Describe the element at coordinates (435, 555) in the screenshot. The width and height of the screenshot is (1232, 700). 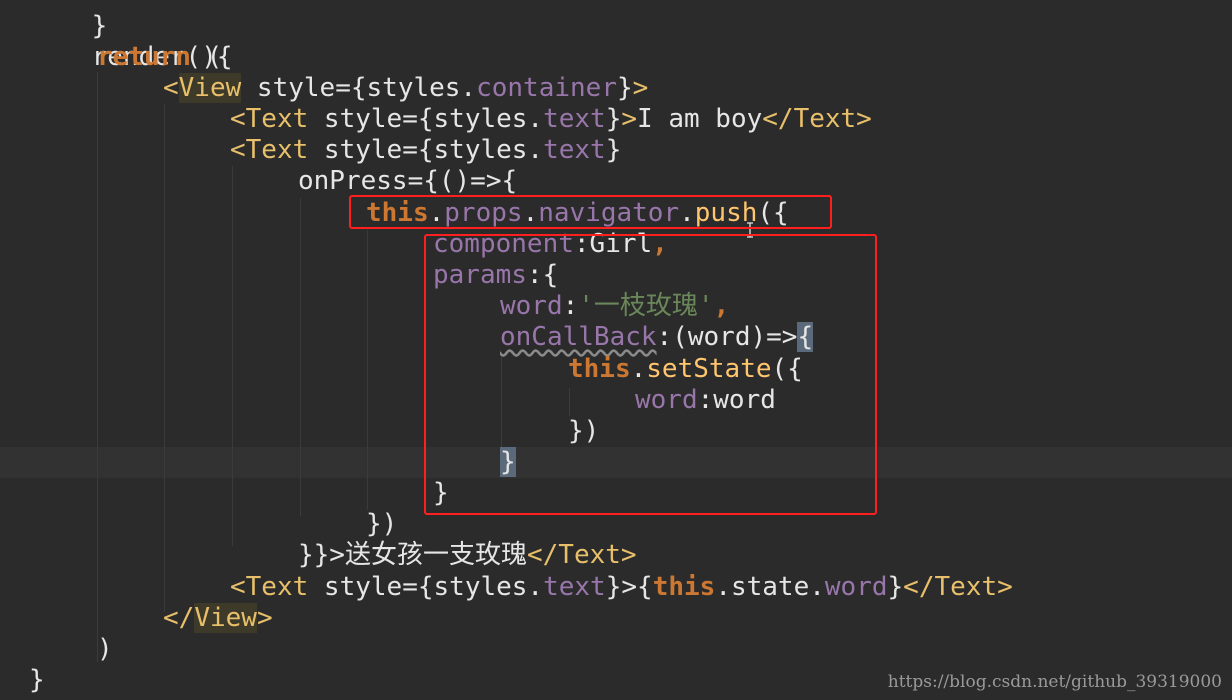
I see `code-token: 送女孩一支玫瑰` at that location.